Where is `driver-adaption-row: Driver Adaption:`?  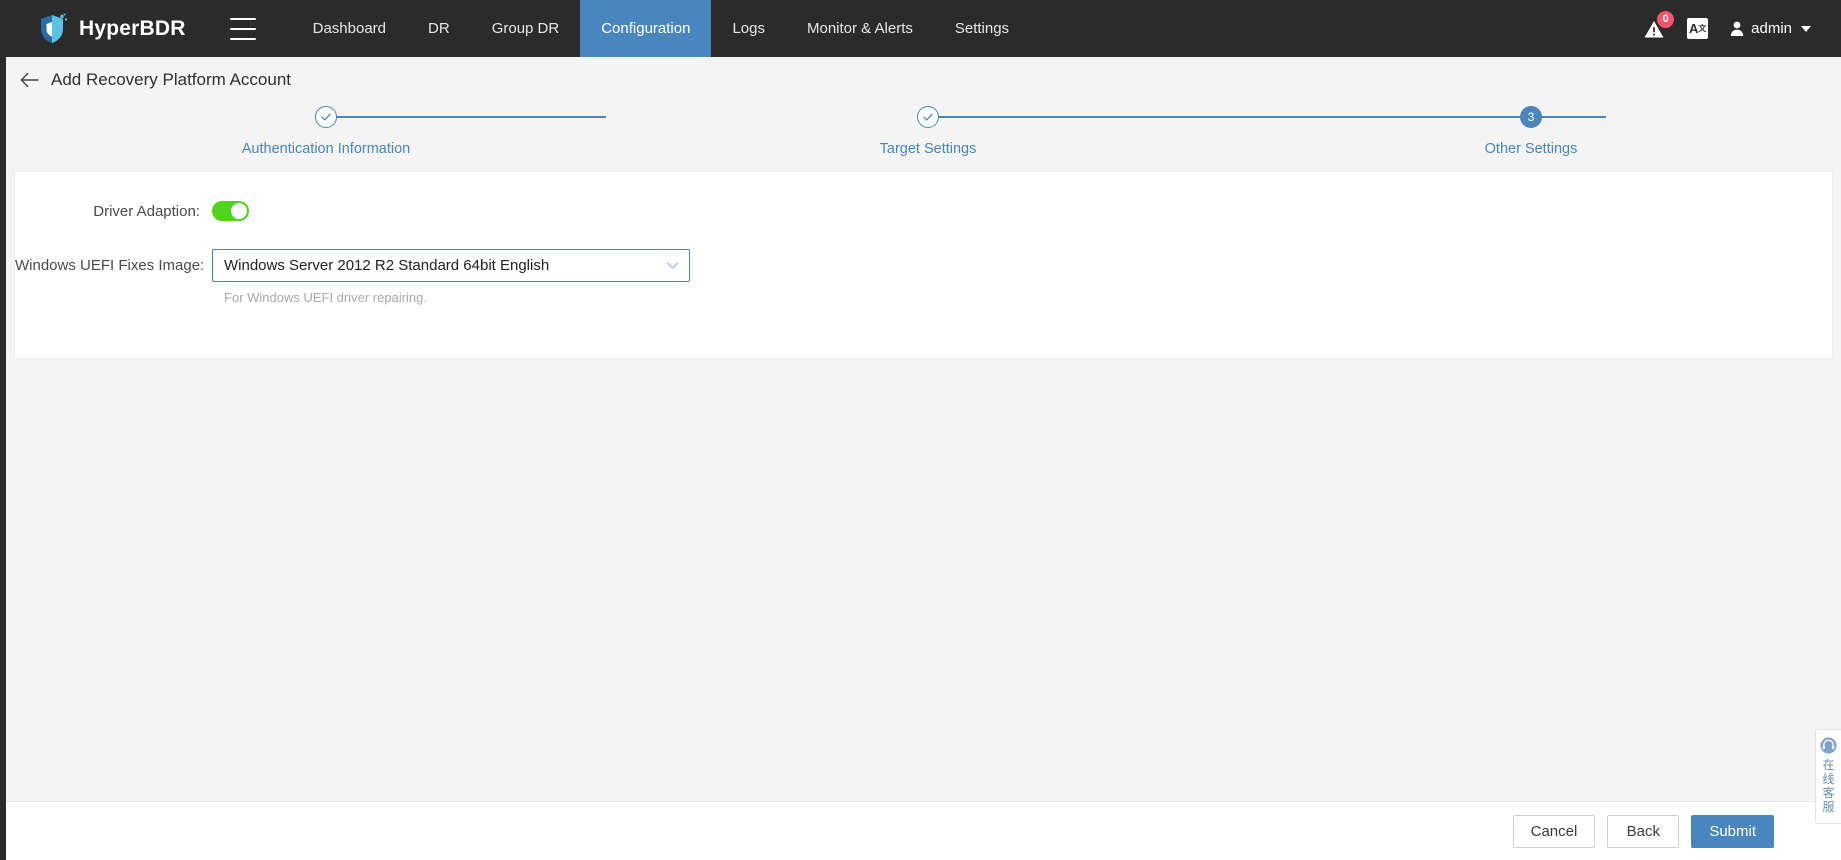
driver-adaption-row: Driver Adaption: is located at coordinates (923, 211).